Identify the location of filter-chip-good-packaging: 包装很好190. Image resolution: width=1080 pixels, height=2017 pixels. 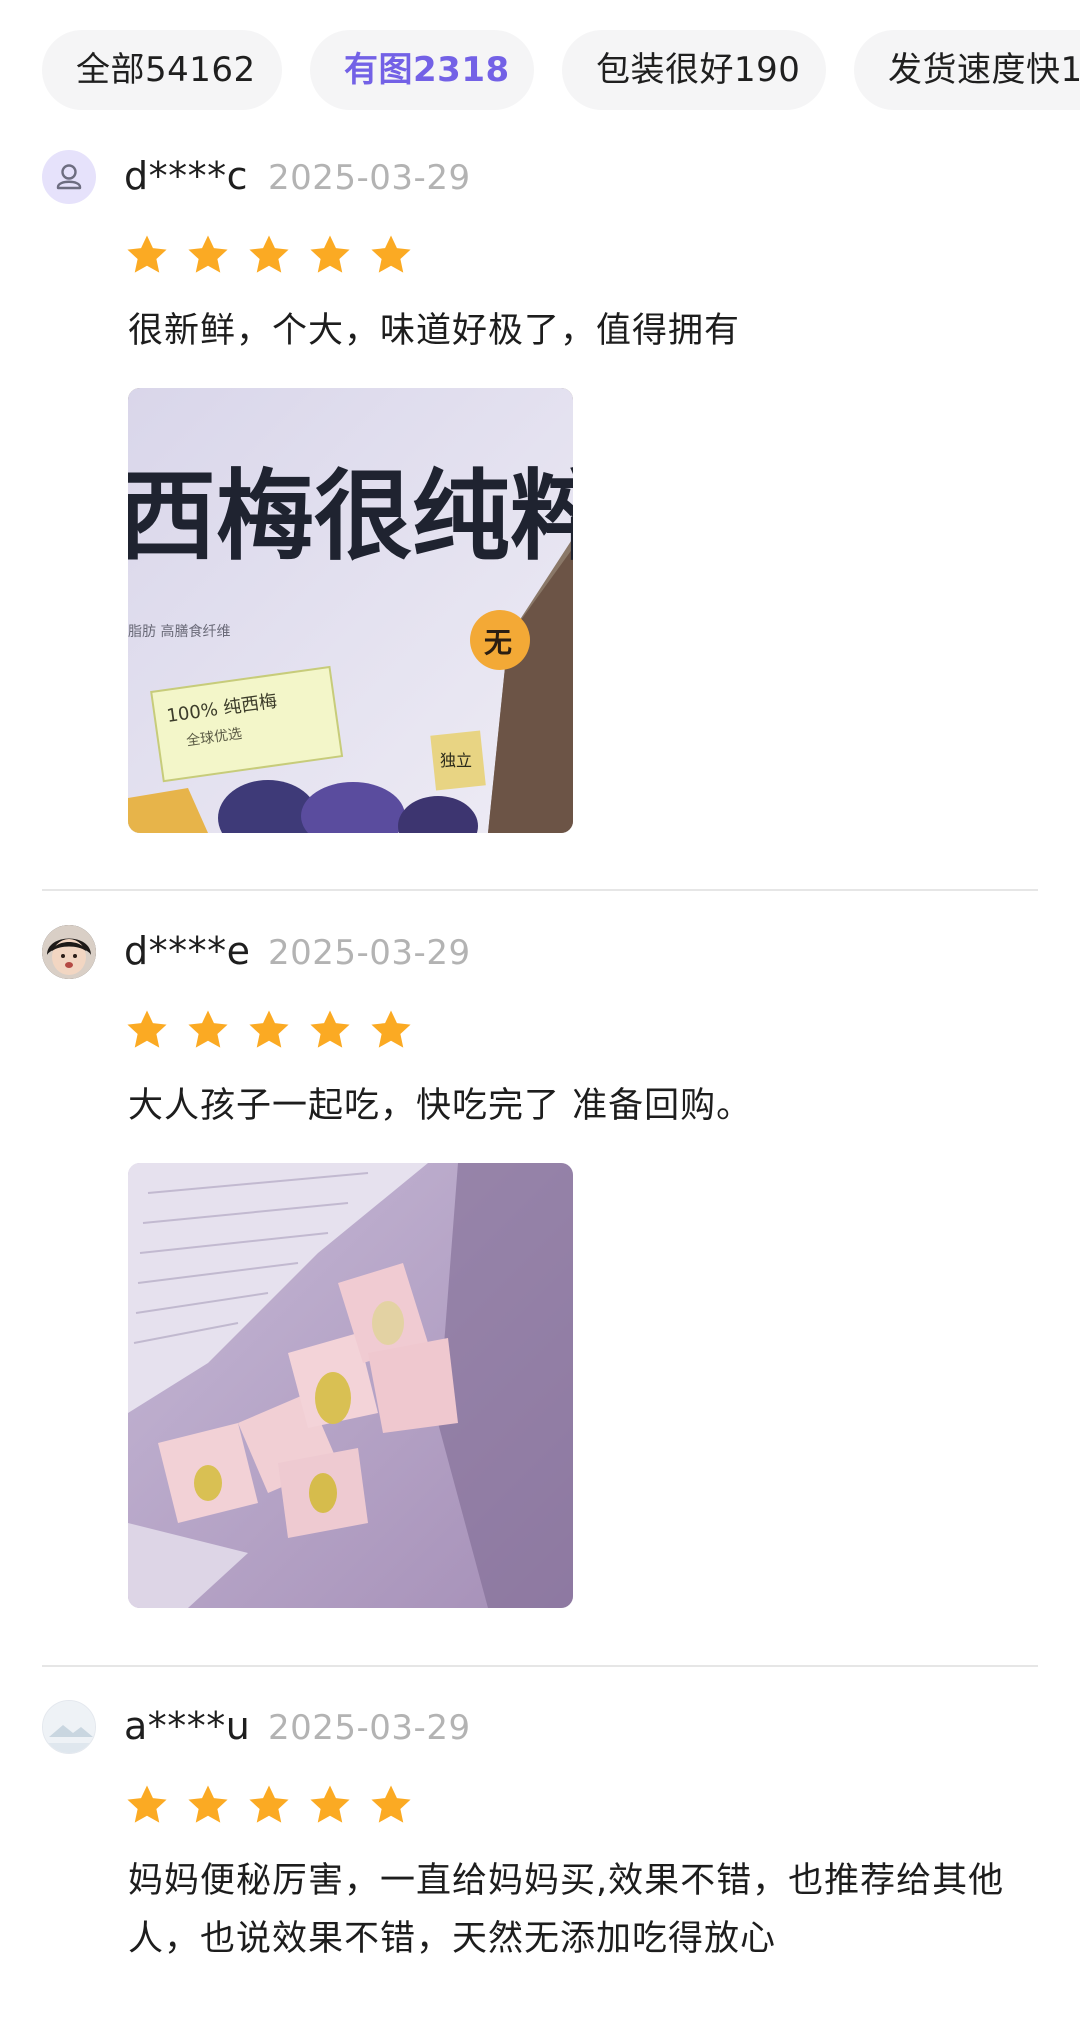
(694, 70).